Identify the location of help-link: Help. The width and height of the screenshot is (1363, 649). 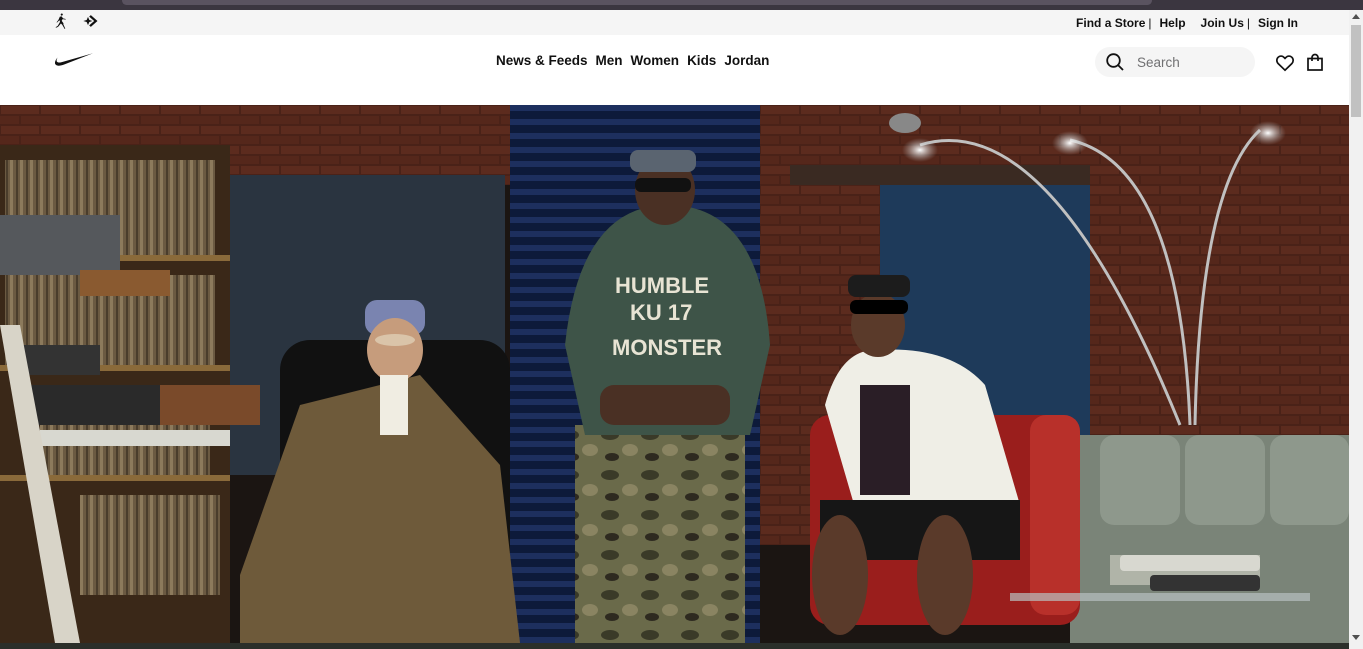
(1173, 23).